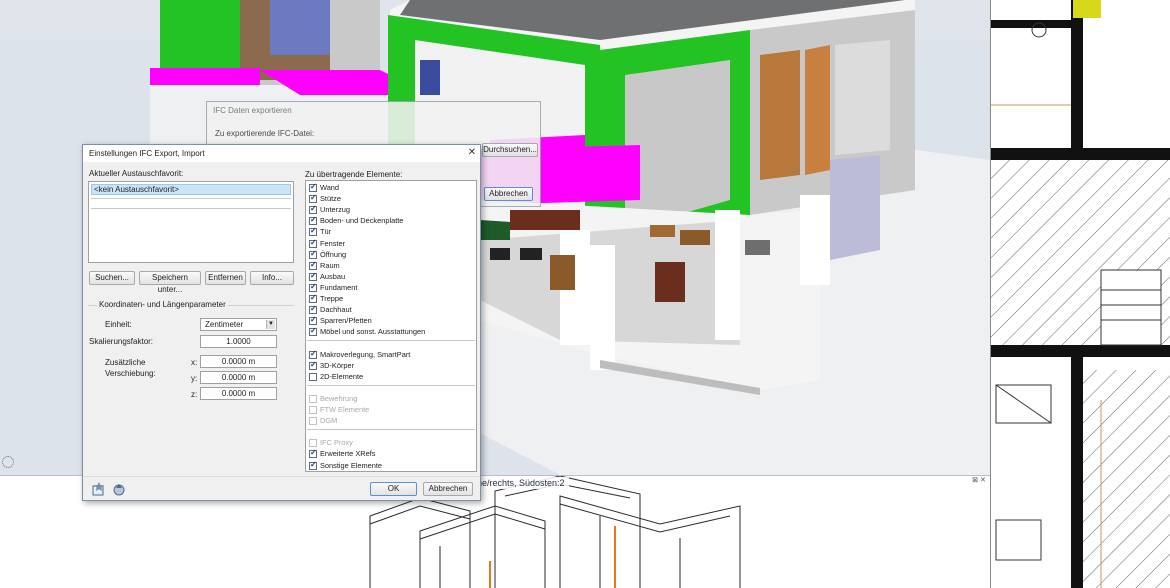 The width and height of the screenshot is (1170, 588). I want to click on ifc-file-label: Zu exportierende IFC-Datei:, so click(265, 133).